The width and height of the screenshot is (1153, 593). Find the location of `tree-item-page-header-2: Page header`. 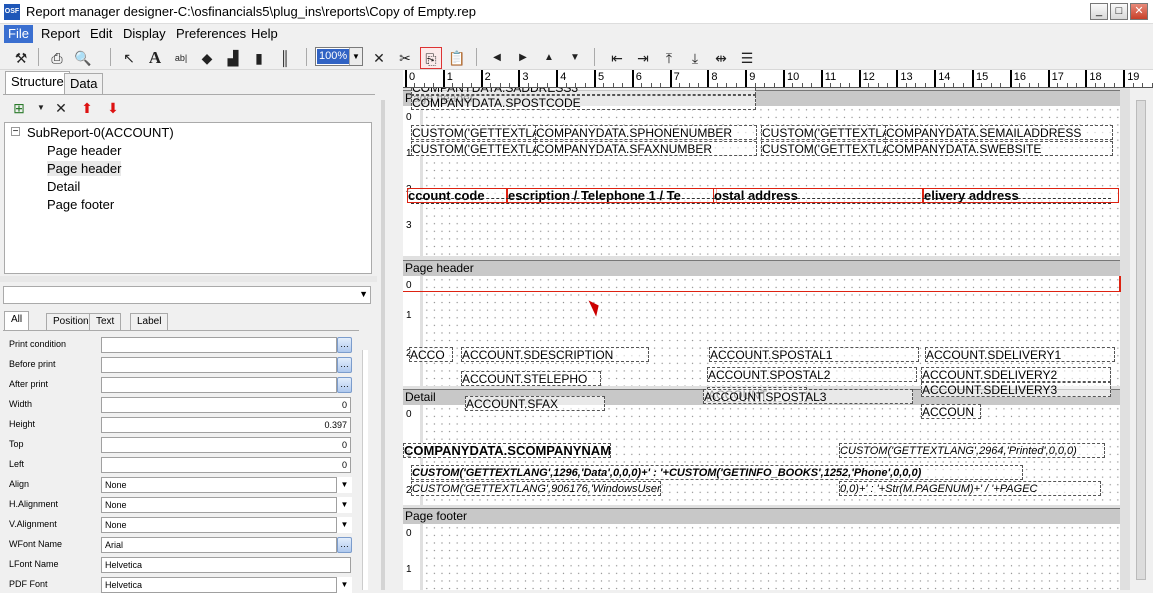

tree-item-page-header-2: Page header is located at coordinates (84, 168).